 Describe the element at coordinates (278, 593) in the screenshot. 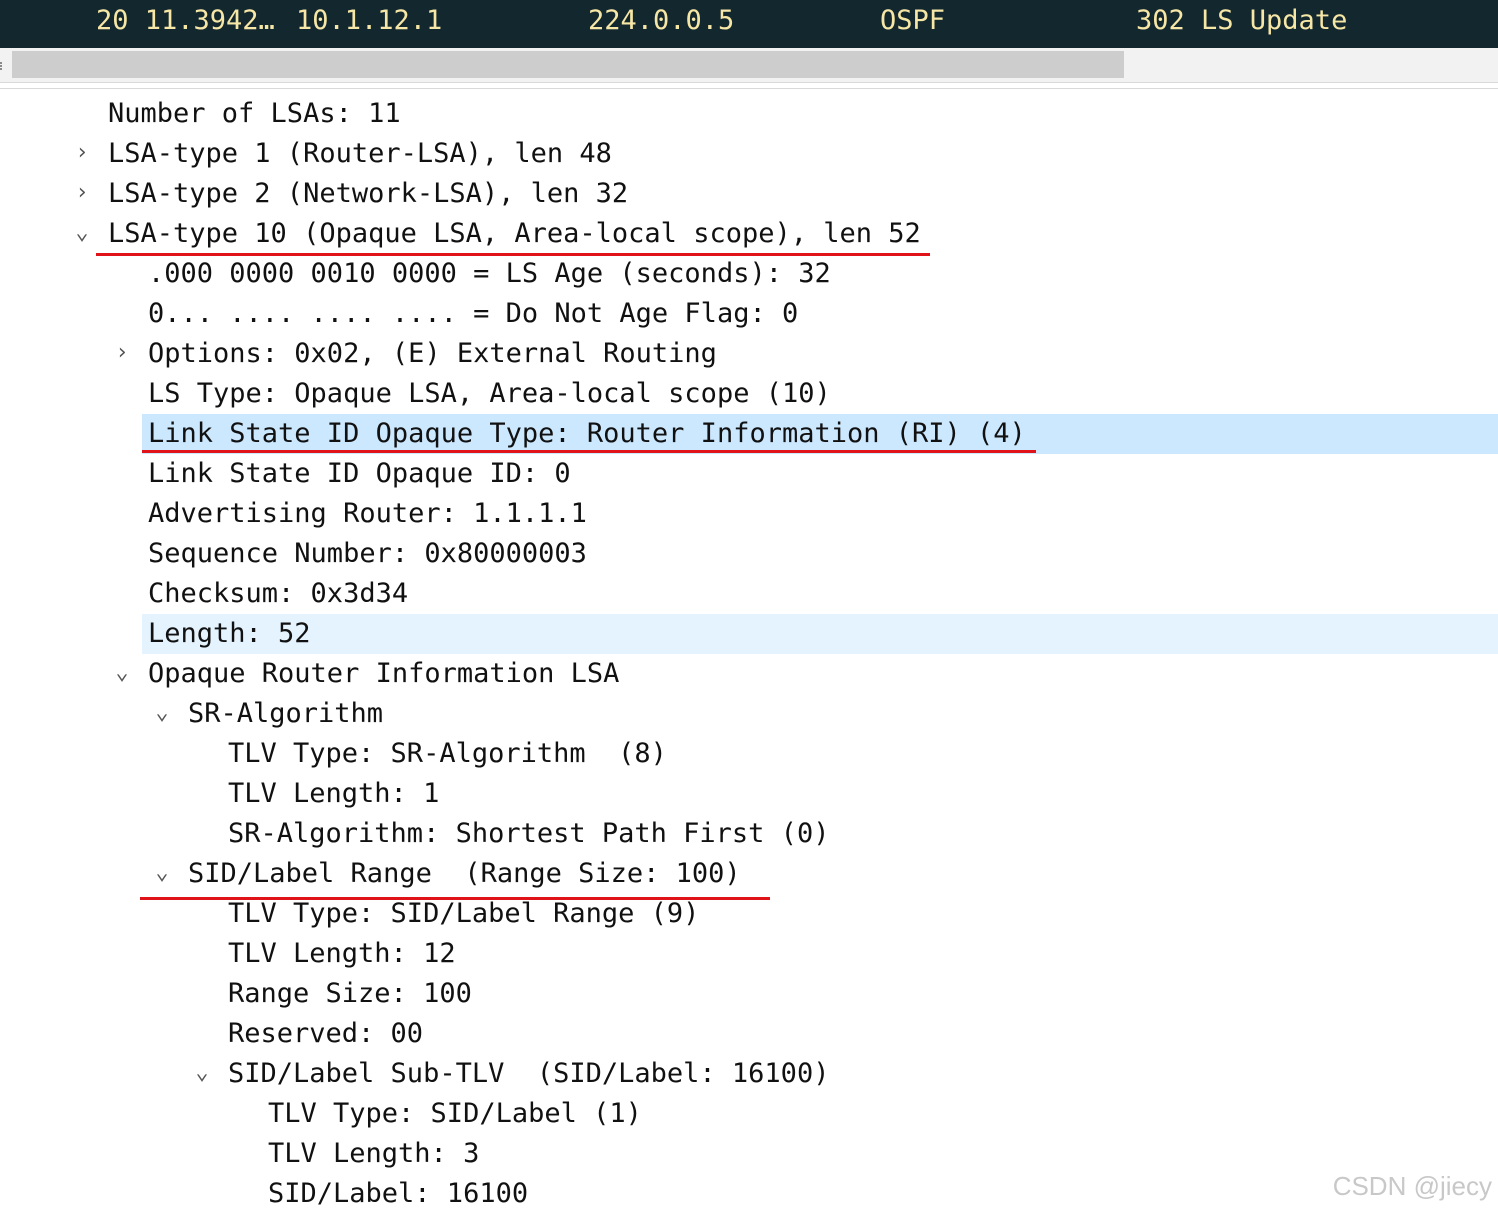

I see `tree-row-label: Checksum: 0x3d34` at that location.